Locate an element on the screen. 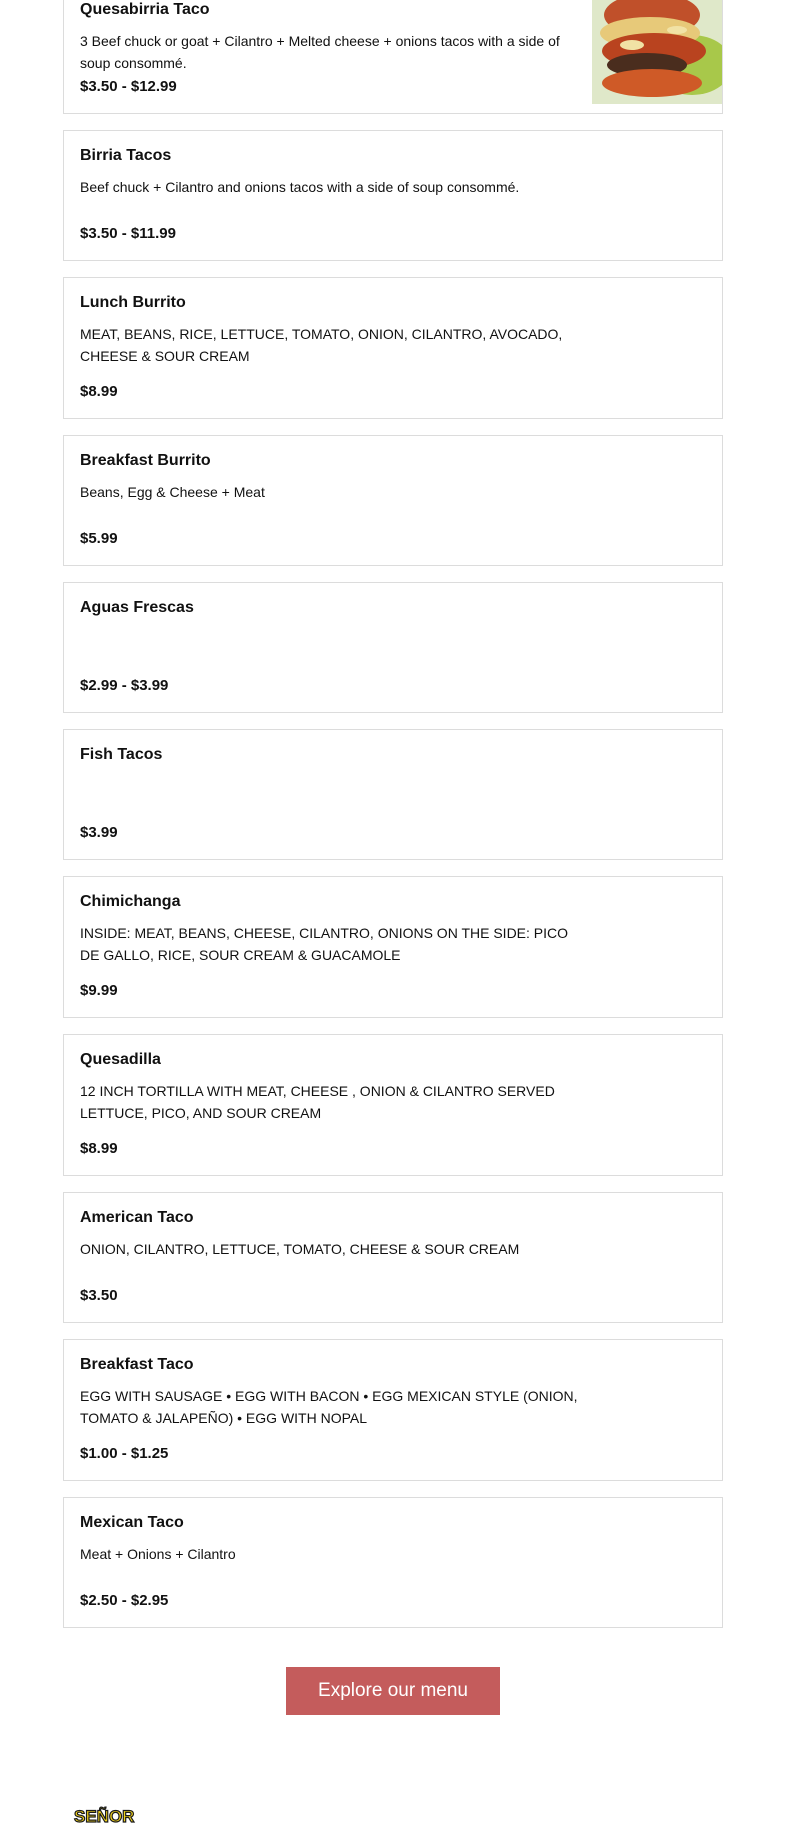 This screenshot has height=1831, width=785. menu-item-card: Fish Tacos $3.99 is located at coordinates (393, 794).